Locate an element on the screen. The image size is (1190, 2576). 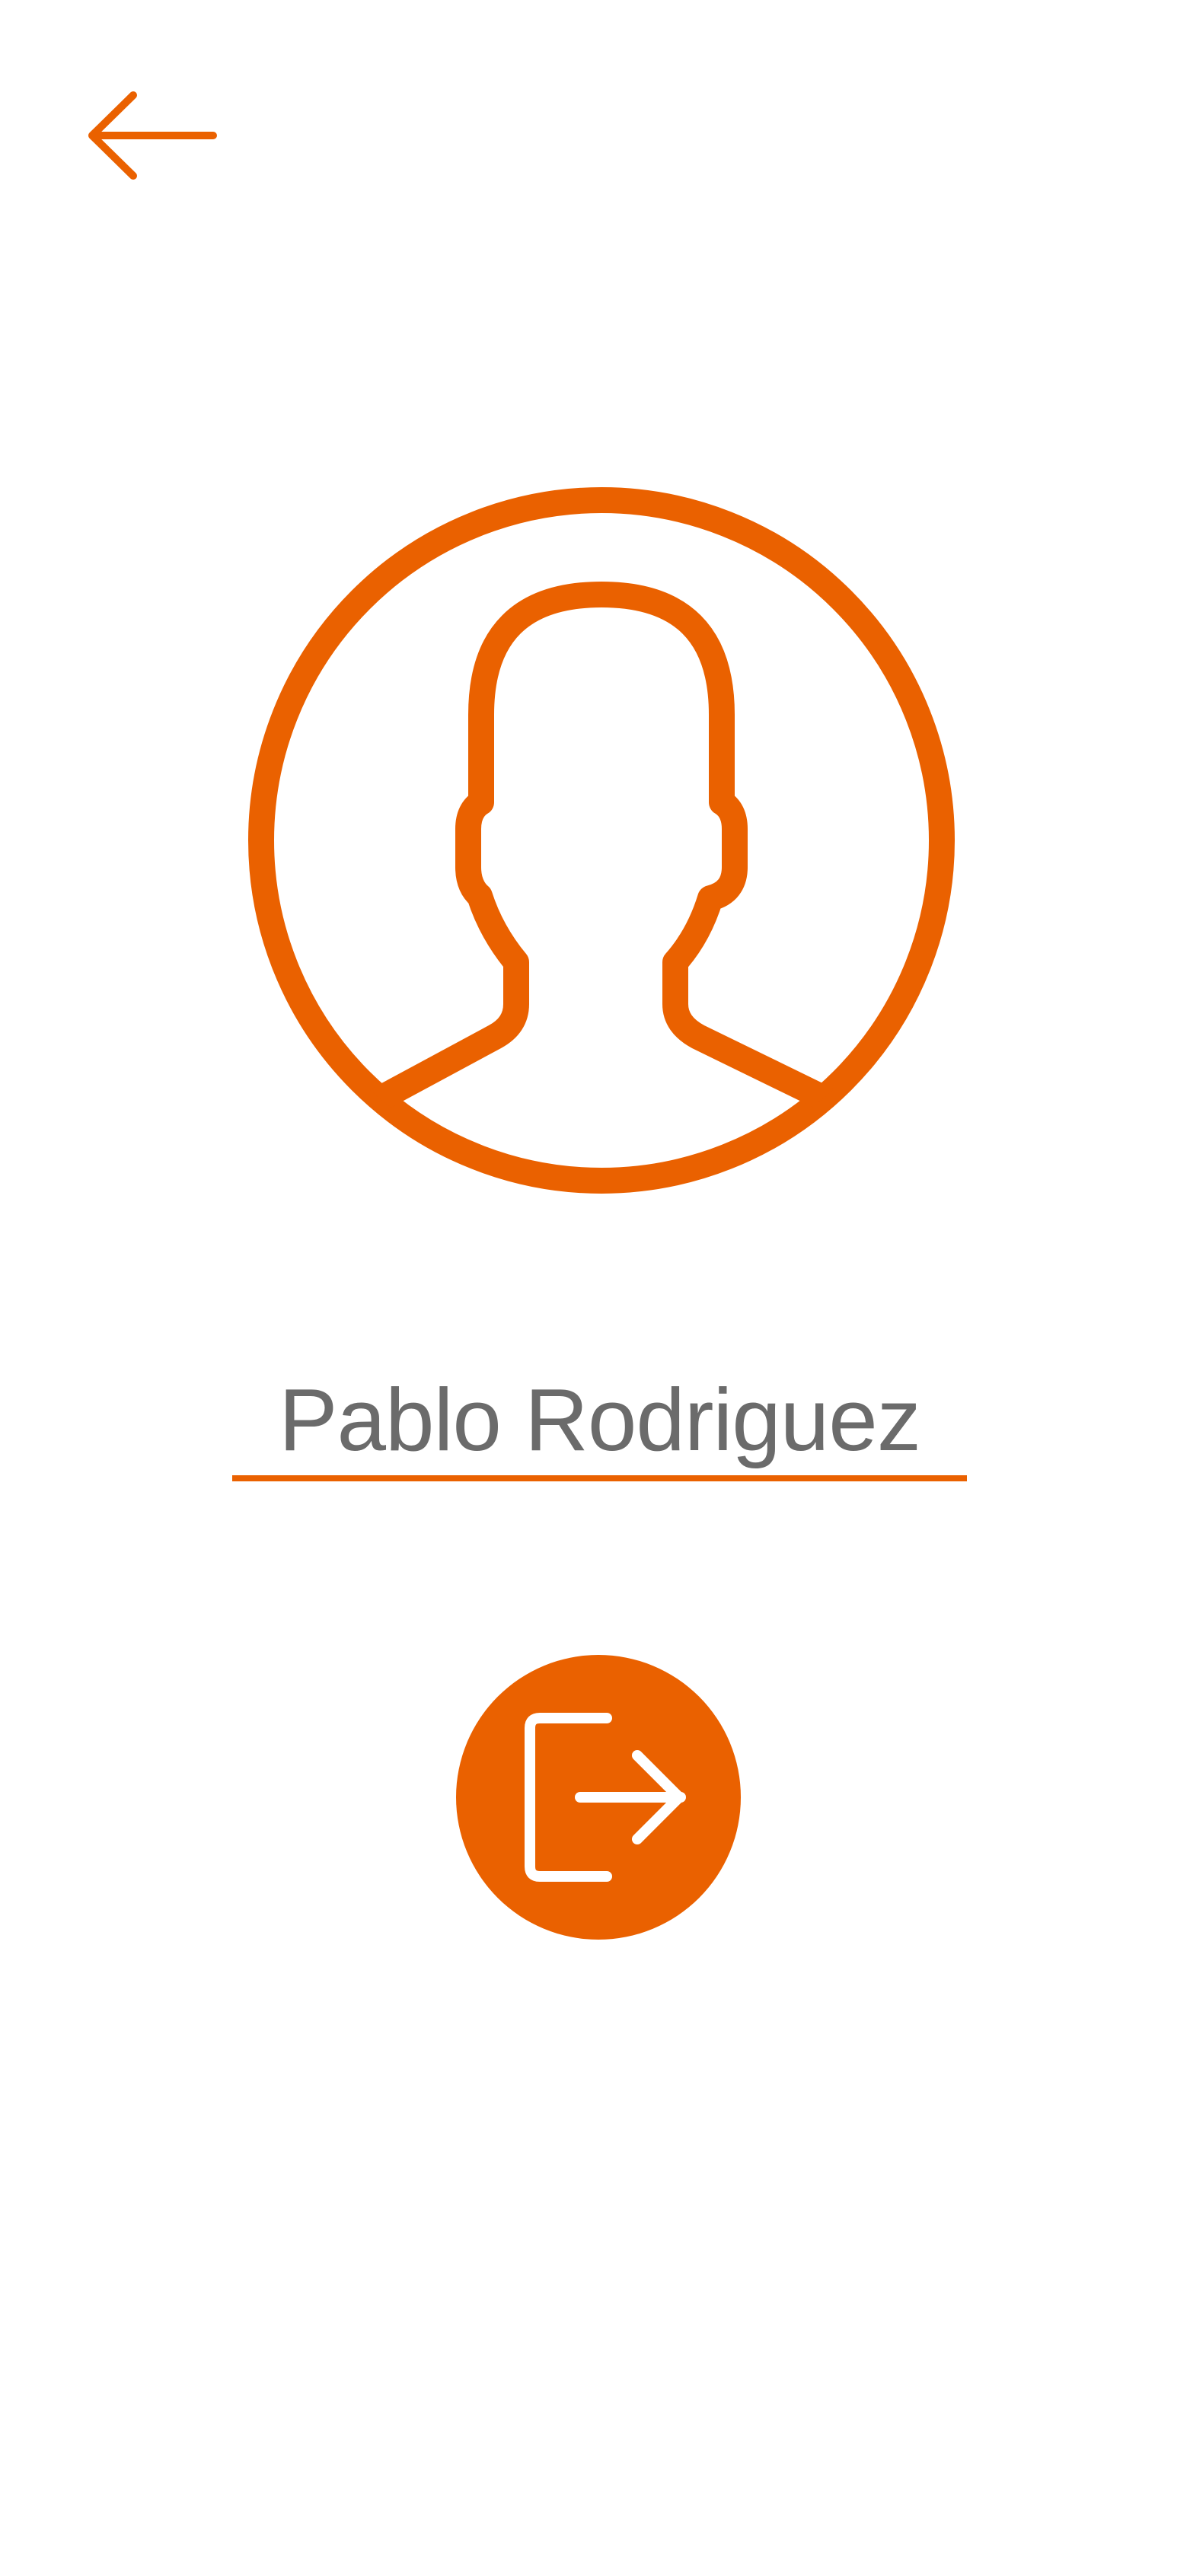
logout-button is located at coordinates (598, 1797).